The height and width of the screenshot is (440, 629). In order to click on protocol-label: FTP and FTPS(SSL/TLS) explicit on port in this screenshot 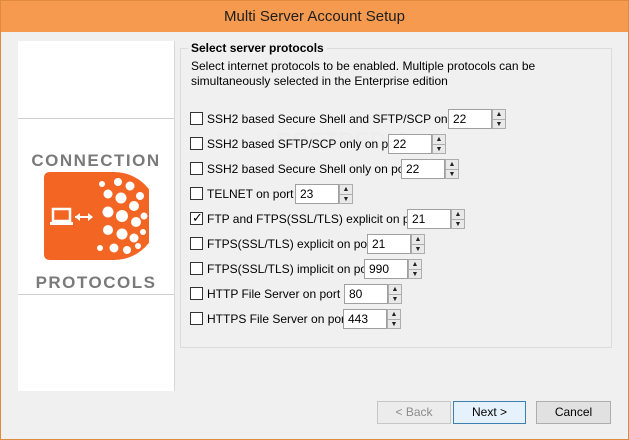, I will do `click(315, 219)`.